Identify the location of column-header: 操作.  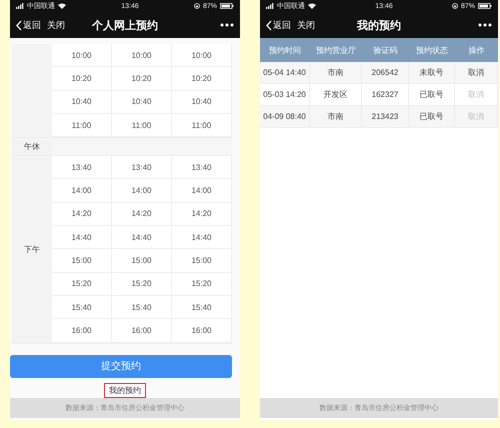
(476, 50).